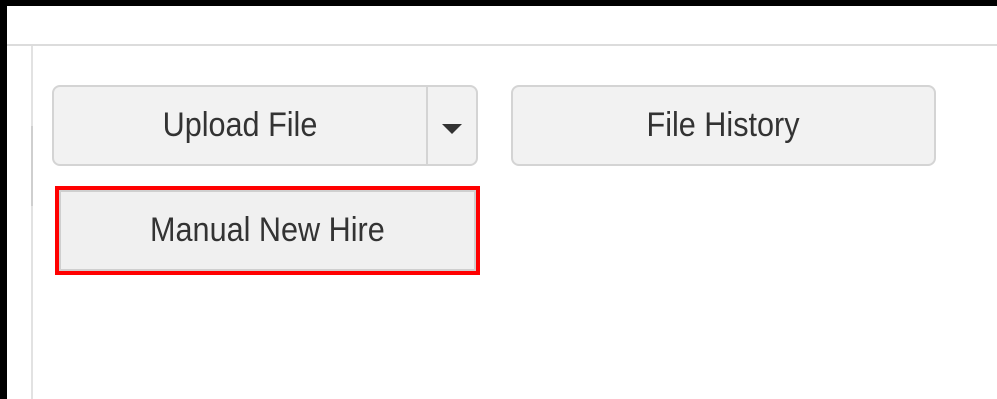 The height and width of the screenshot is (399, 997). What do you see at coordinates (32, 166) in the screenshot?
I see `left-panel-edge-marker` at bounding box center [32, 166].